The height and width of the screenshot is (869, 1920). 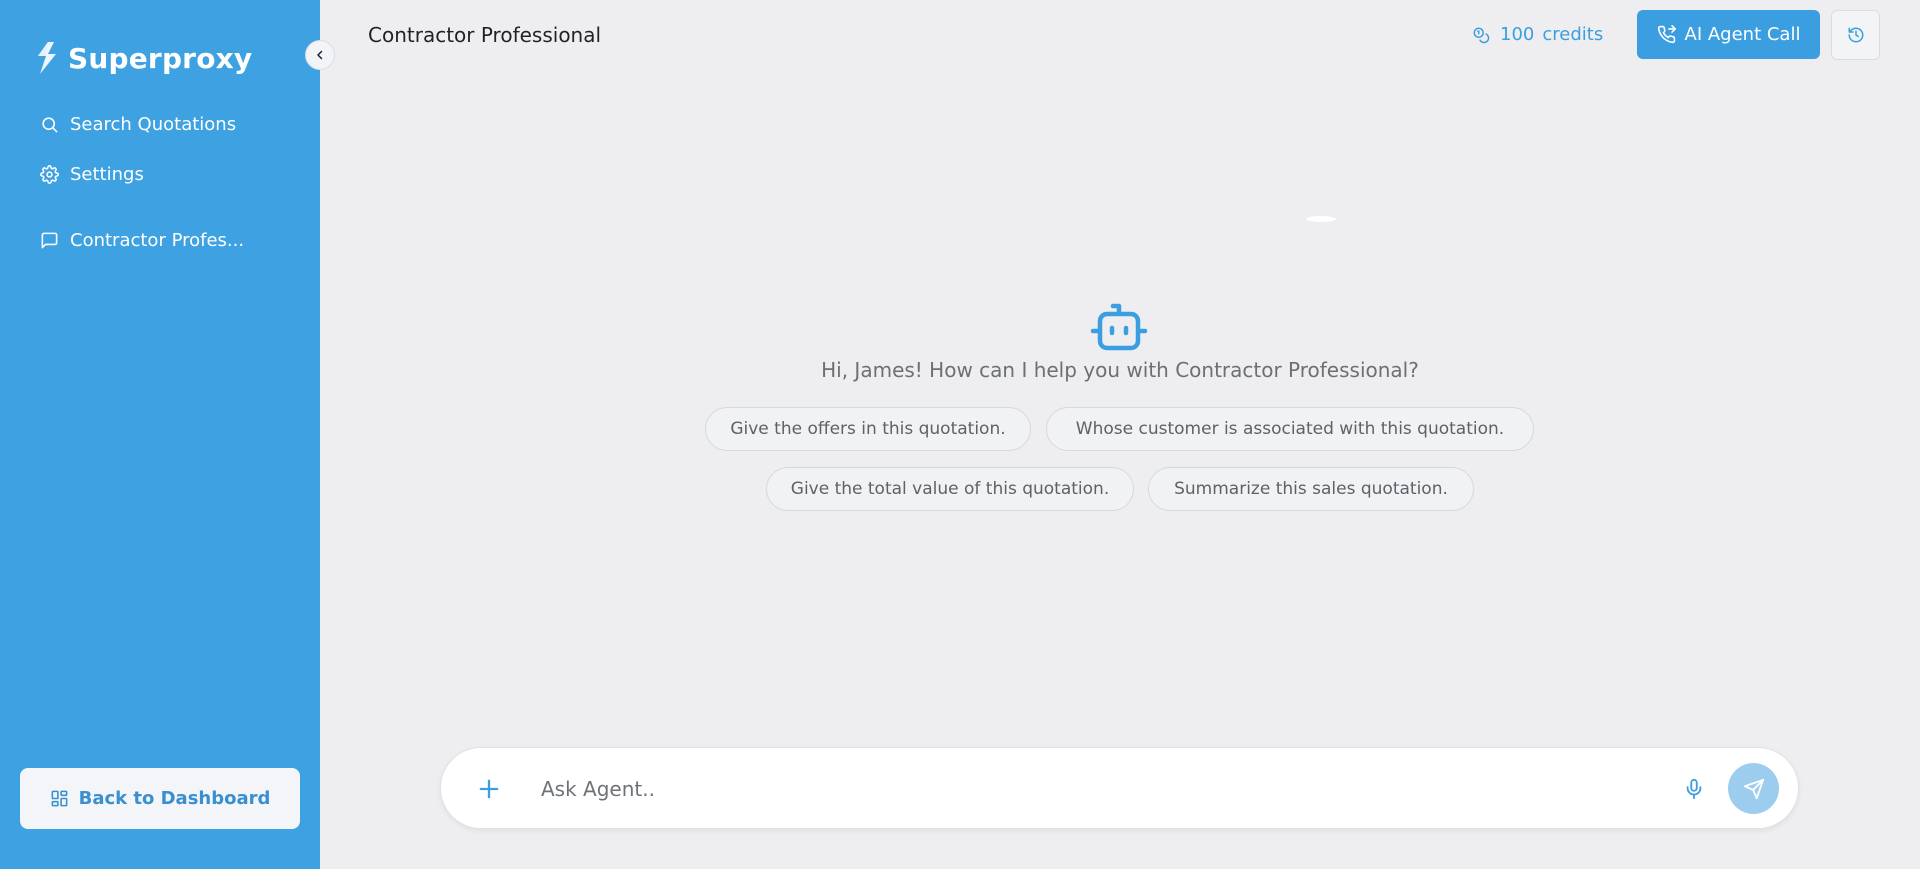 What do you see at coordinates (49, 240) in the screenshot?
I see `chat-bubble-icon` at bounding box center [49, 240].